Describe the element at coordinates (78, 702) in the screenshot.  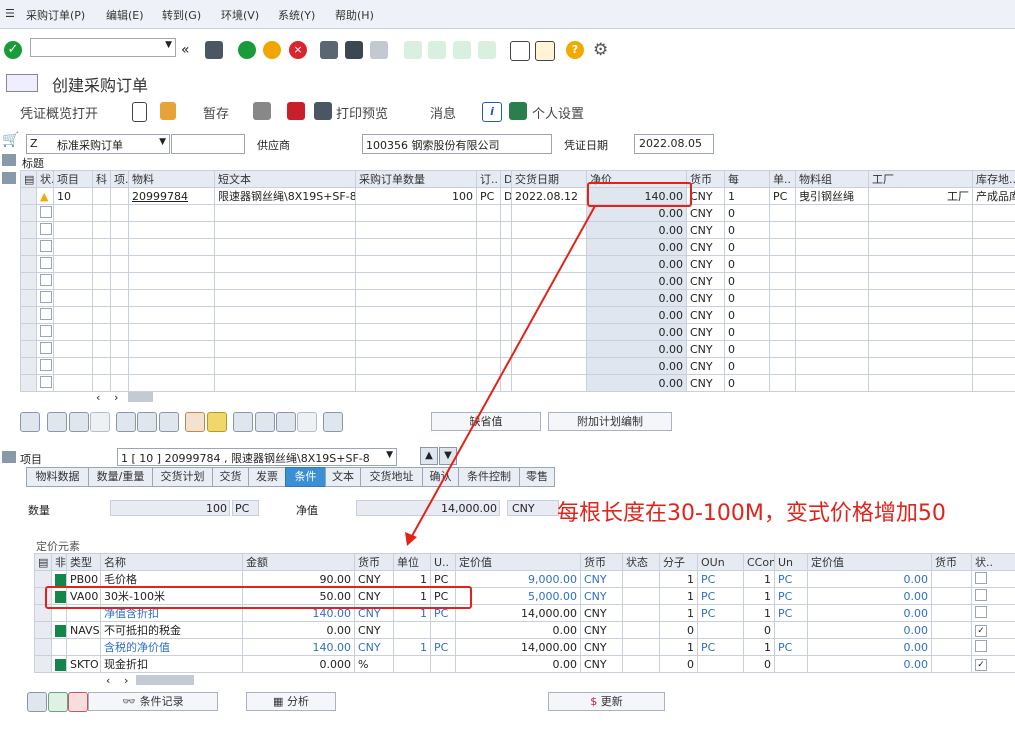
I see `delete-row-icon` at that location.